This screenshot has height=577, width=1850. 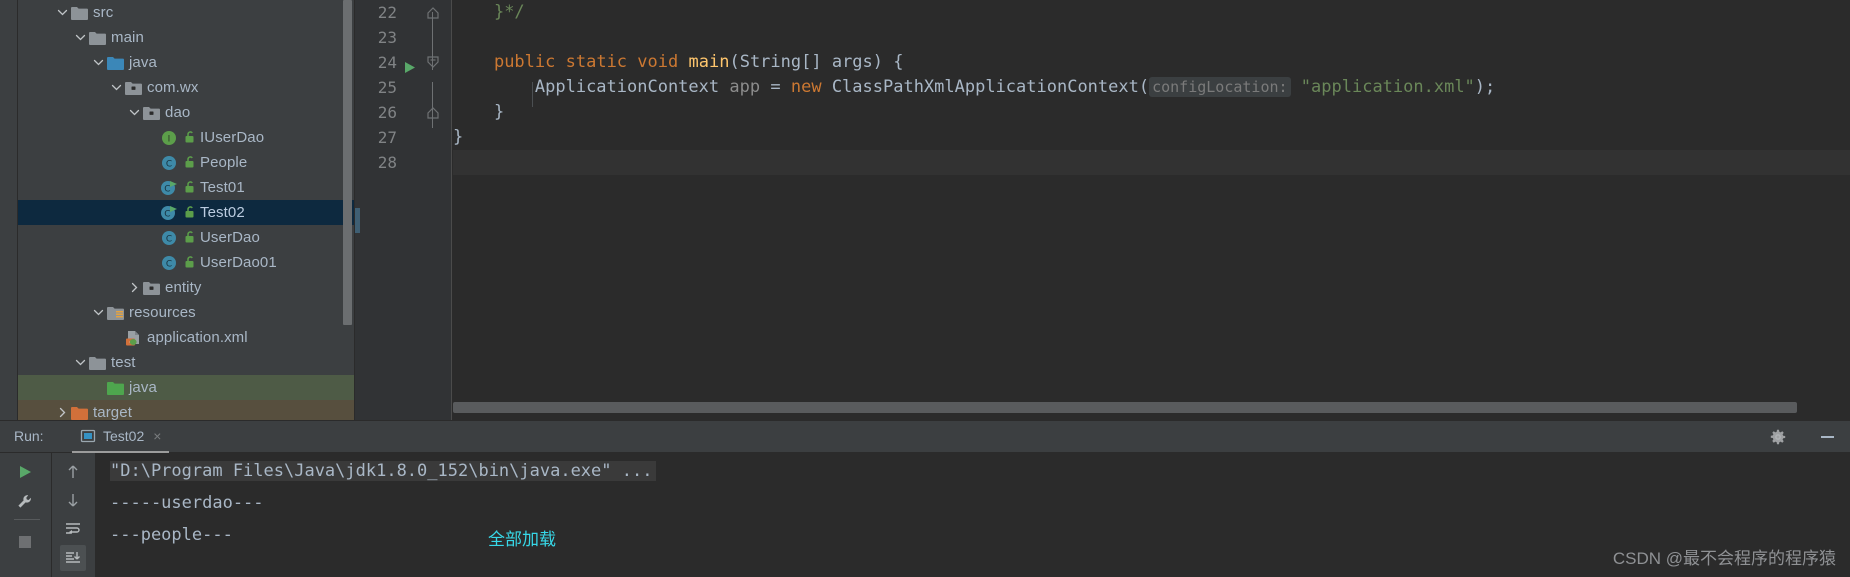 What do you see at coordinates (658, 62) in the screenshot?
I see `code-token-void: void` at bounding box center [658, 62].